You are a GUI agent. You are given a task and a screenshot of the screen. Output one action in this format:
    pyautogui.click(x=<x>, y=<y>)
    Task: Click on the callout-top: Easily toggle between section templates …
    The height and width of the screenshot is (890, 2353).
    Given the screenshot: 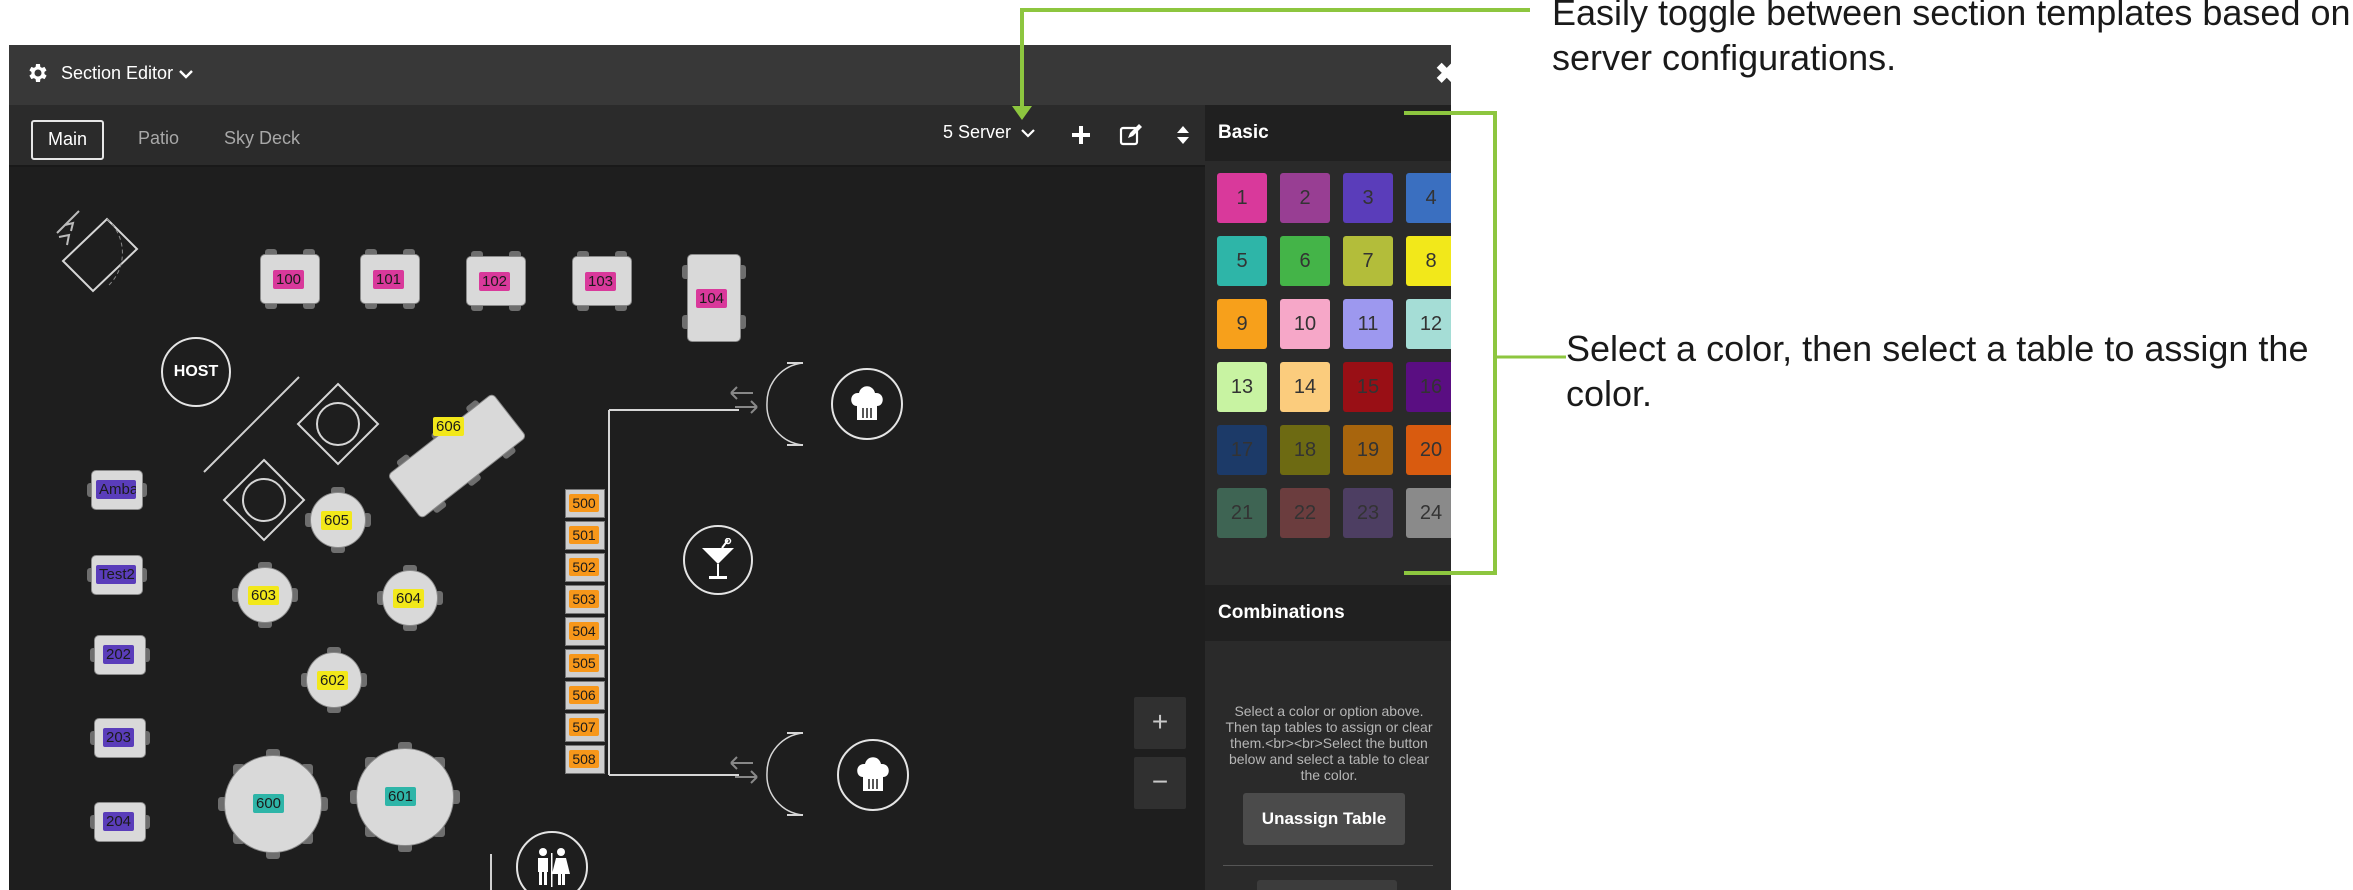 What is the action you would take?
    pyautogui.click(x=1951, y=39)
    